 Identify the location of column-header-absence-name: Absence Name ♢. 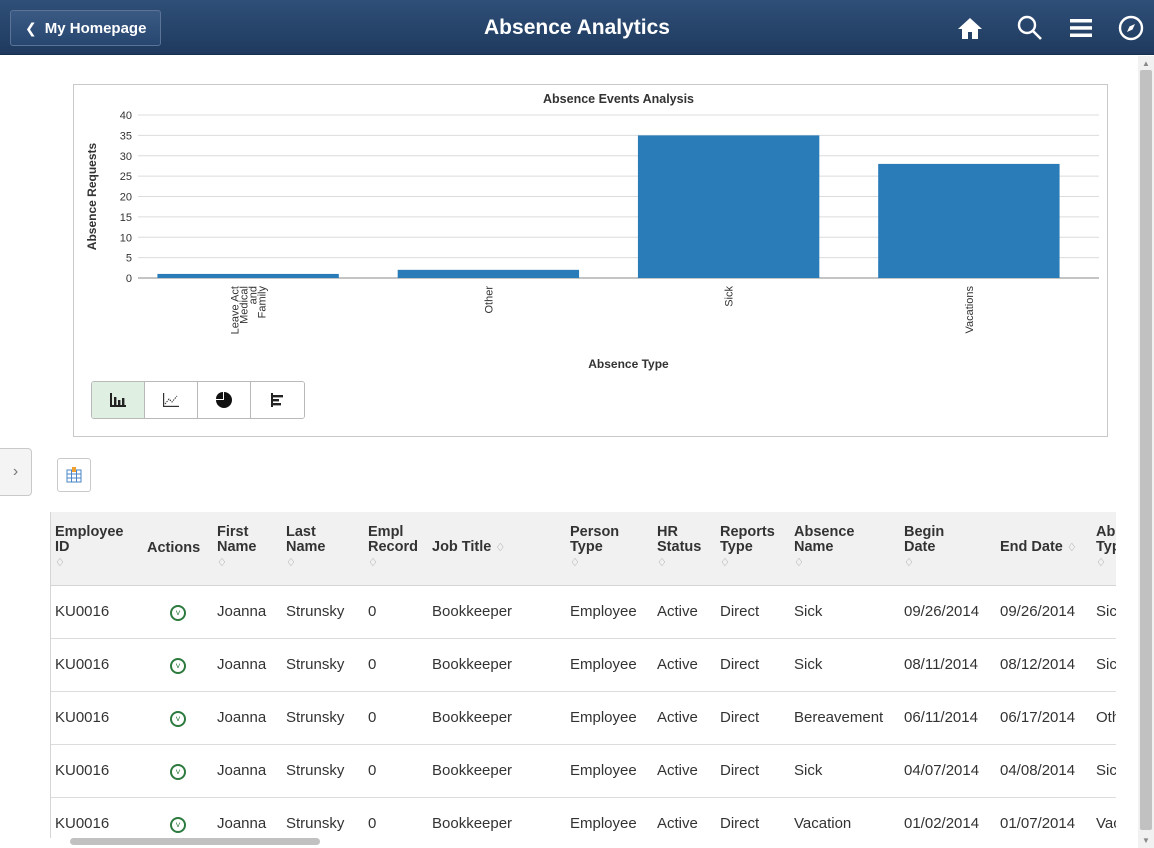
(845, 549).